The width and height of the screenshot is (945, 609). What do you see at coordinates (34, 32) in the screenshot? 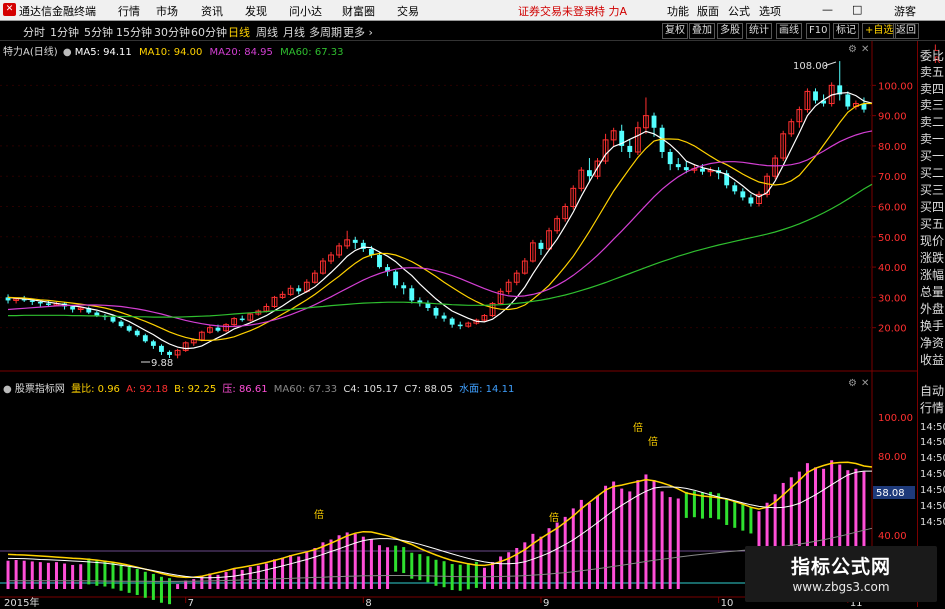
I see `period-tick: 分时` at bounding box center [34, 32].